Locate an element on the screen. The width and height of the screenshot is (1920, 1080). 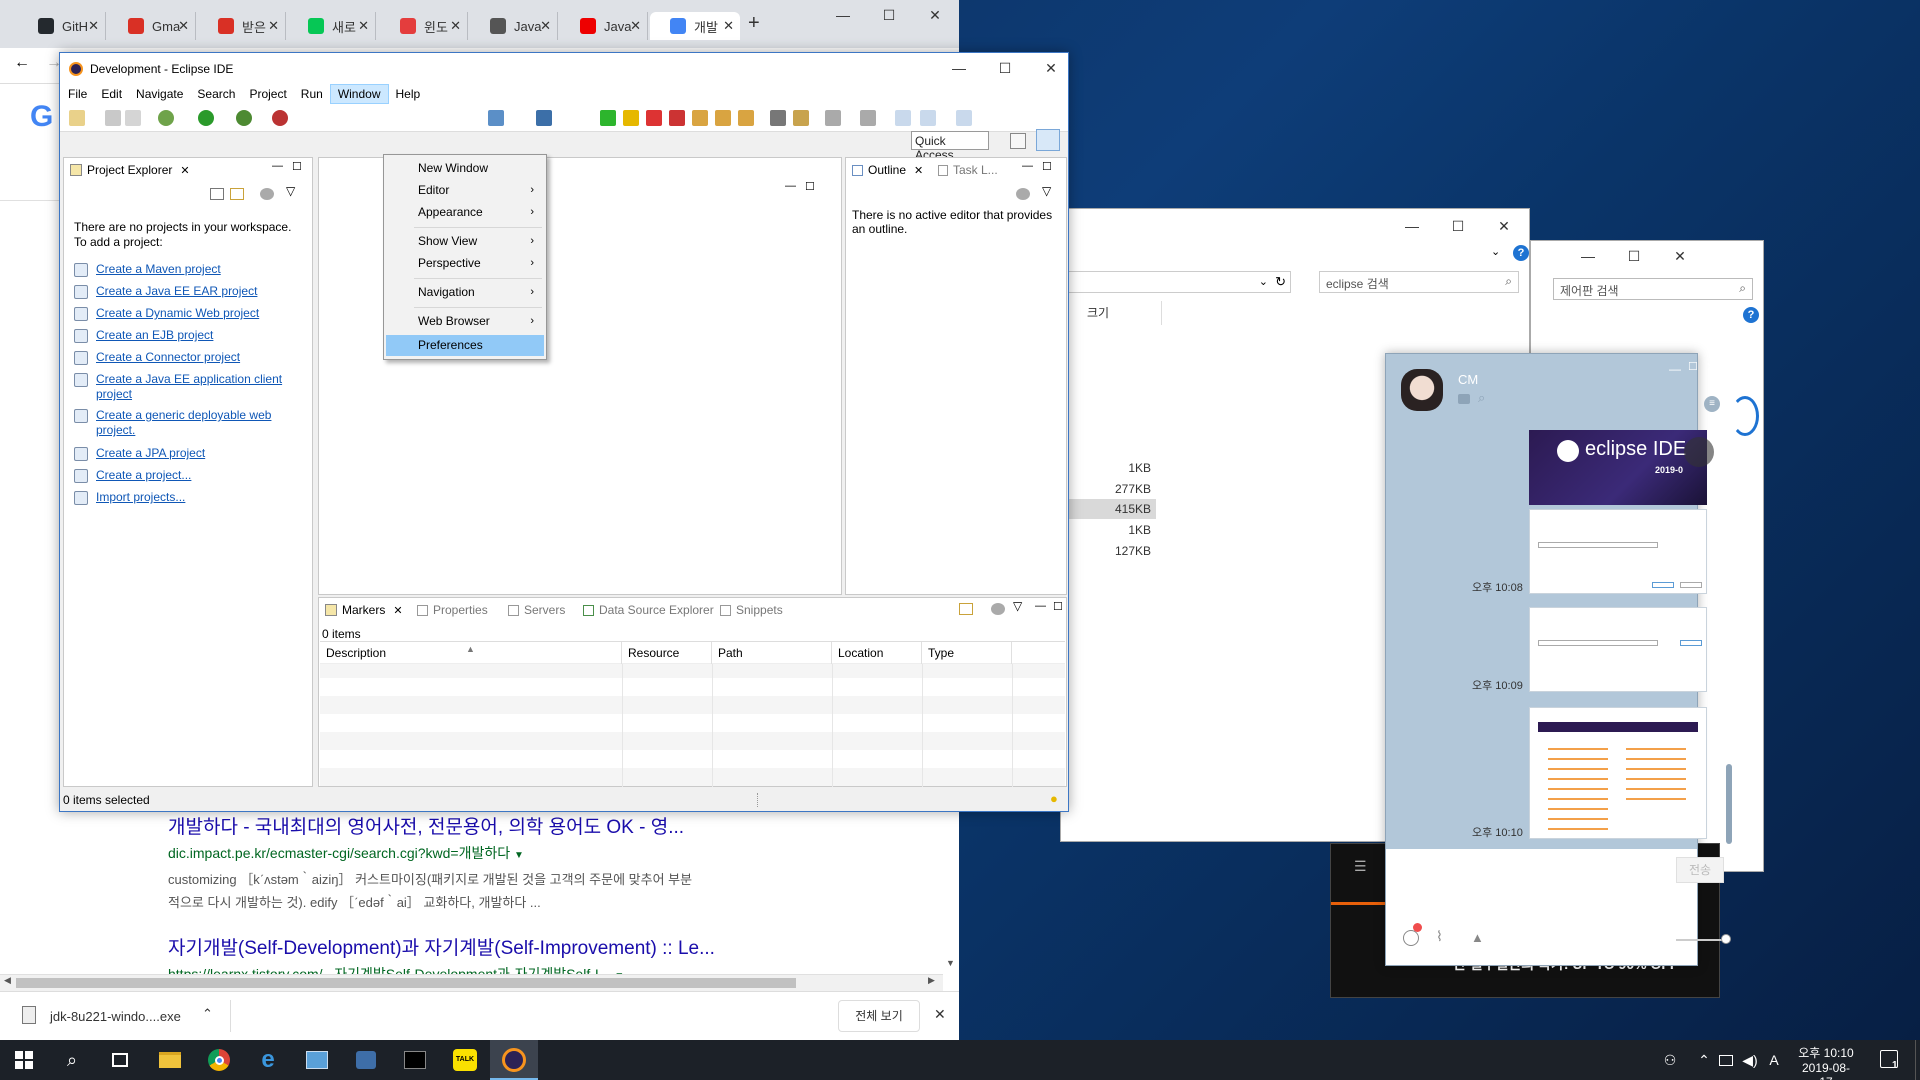
run-icon is located at coordinates (206, 118).